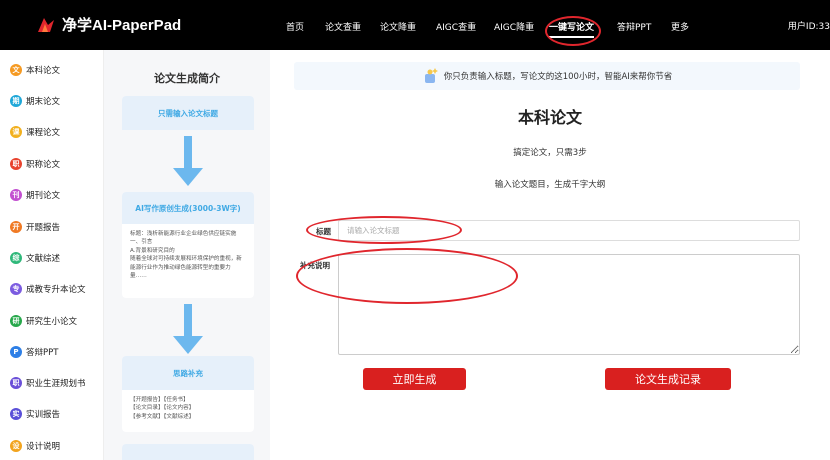 The height and width of the screenshot is (460, 830). I want to click on title-icon: 职, so click(16, 164).